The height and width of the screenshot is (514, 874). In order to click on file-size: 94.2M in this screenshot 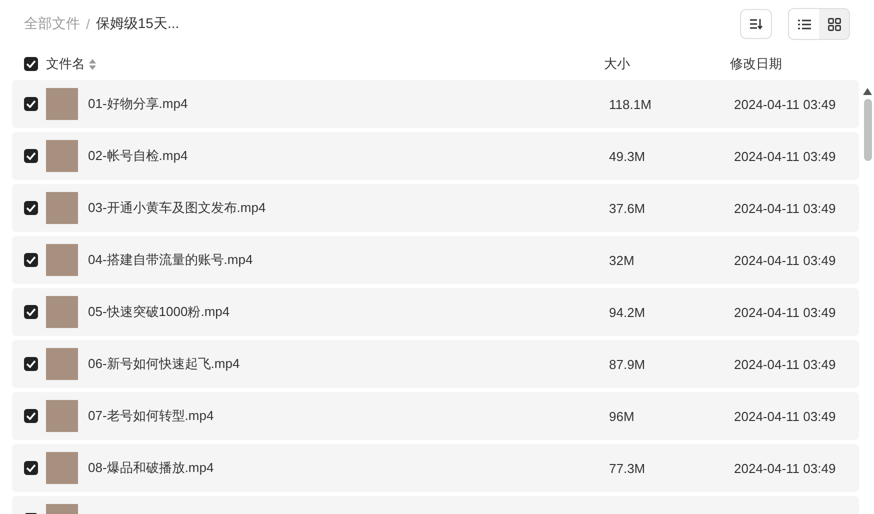, I will do `click(627, 312)`.